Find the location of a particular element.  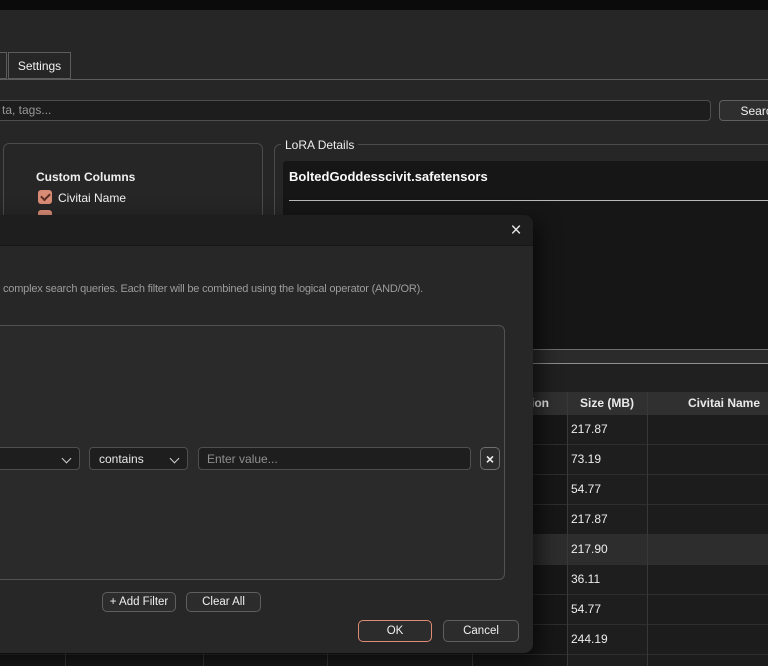

window-top-edge is located at coordinates (384, 5).